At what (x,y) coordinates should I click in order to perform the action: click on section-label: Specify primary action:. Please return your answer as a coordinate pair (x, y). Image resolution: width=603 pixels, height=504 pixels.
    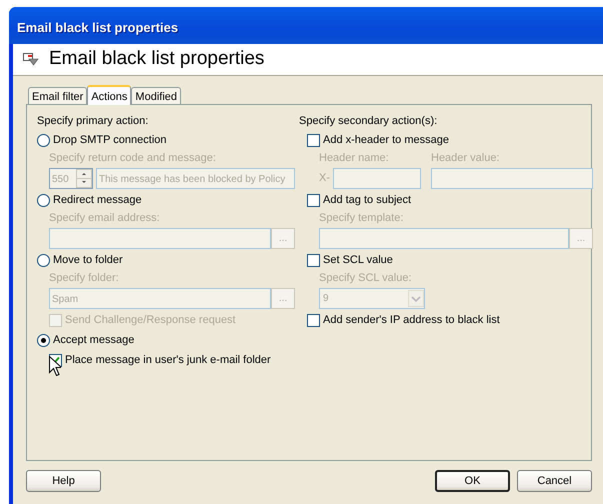
    Looking at the image, I should click on (93, 122).